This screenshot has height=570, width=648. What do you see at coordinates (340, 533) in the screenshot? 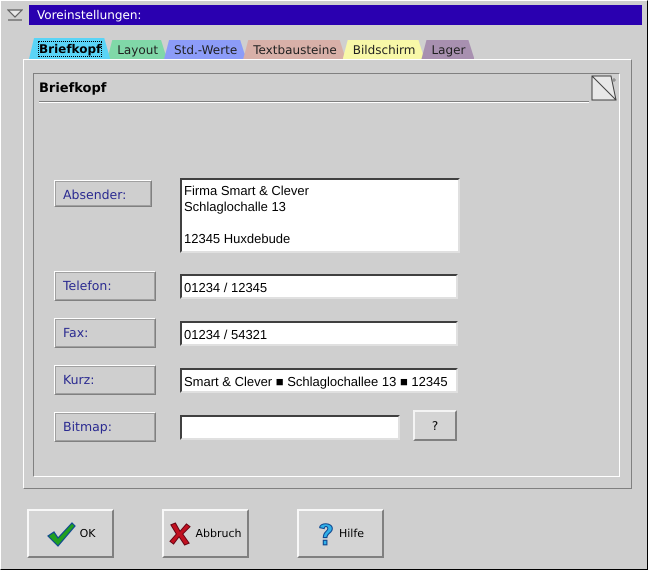
I see `help-button: Hilfe` at bounding box center [340, 533].